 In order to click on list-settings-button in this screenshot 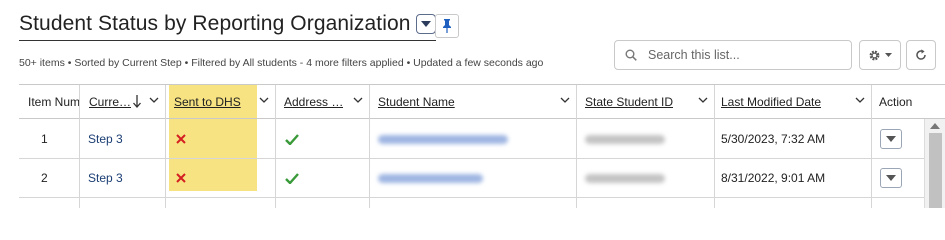, I will do `click(880, 55)`.